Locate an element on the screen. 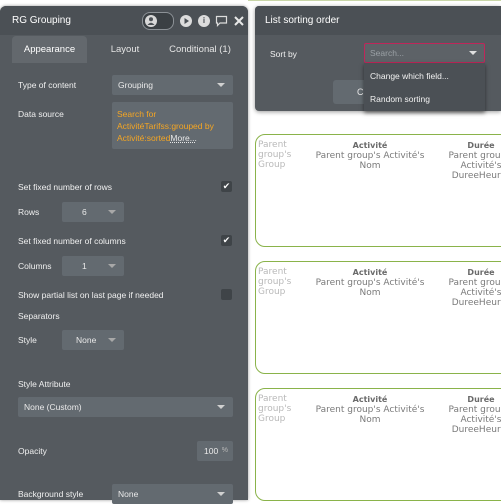  background-style-label: Background style is located at coordinates (51, 494).